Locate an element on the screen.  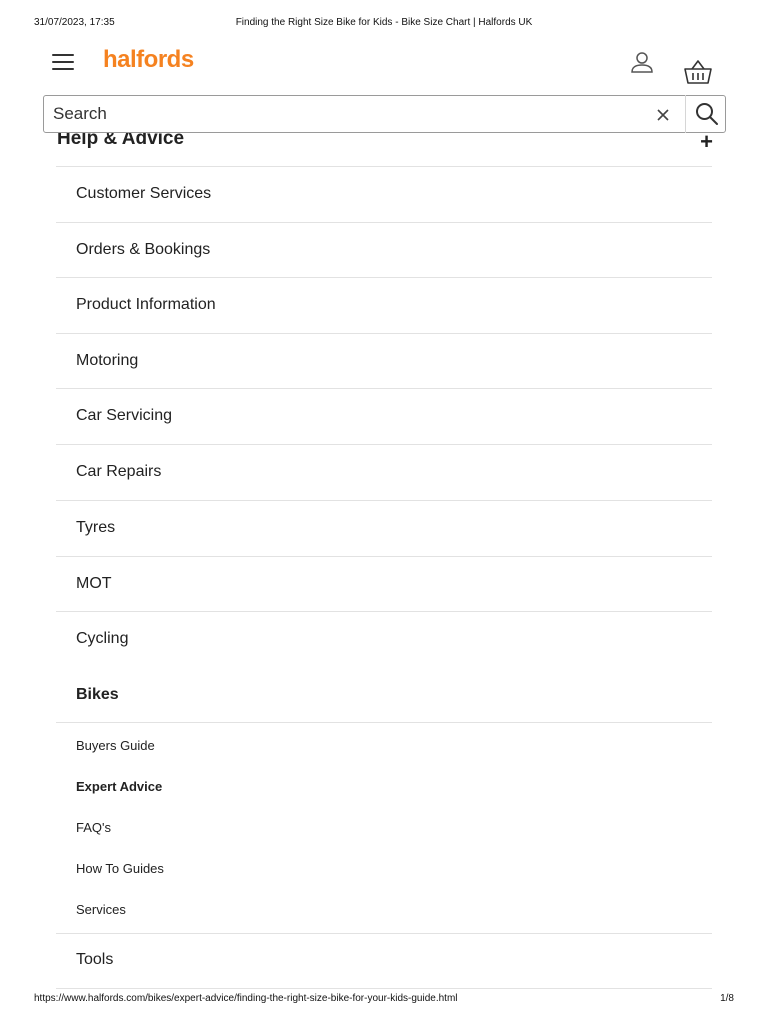
submenu-item-label: FAQ's is located at coordinates (93, 827).